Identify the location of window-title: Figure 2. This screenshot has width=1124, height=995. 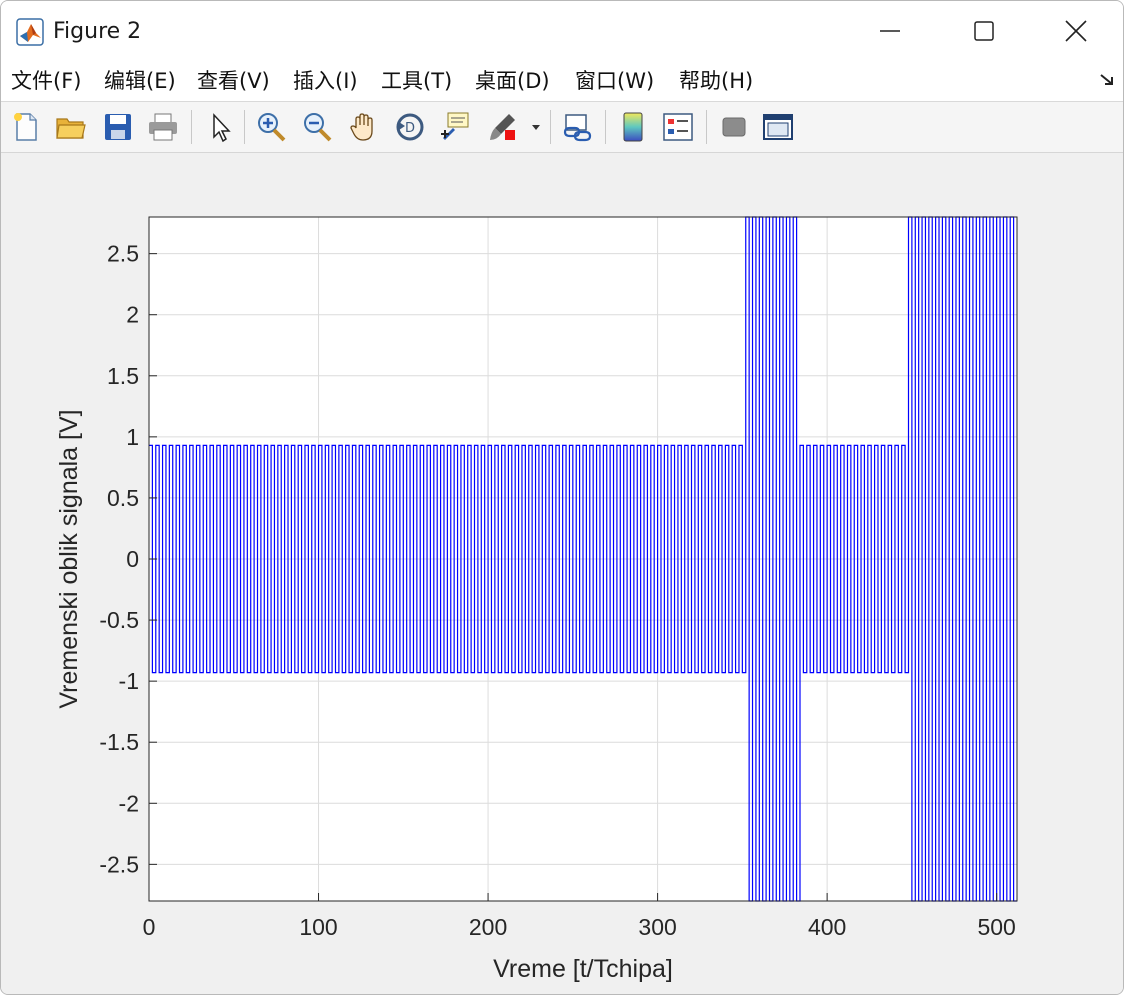
(97, 31).